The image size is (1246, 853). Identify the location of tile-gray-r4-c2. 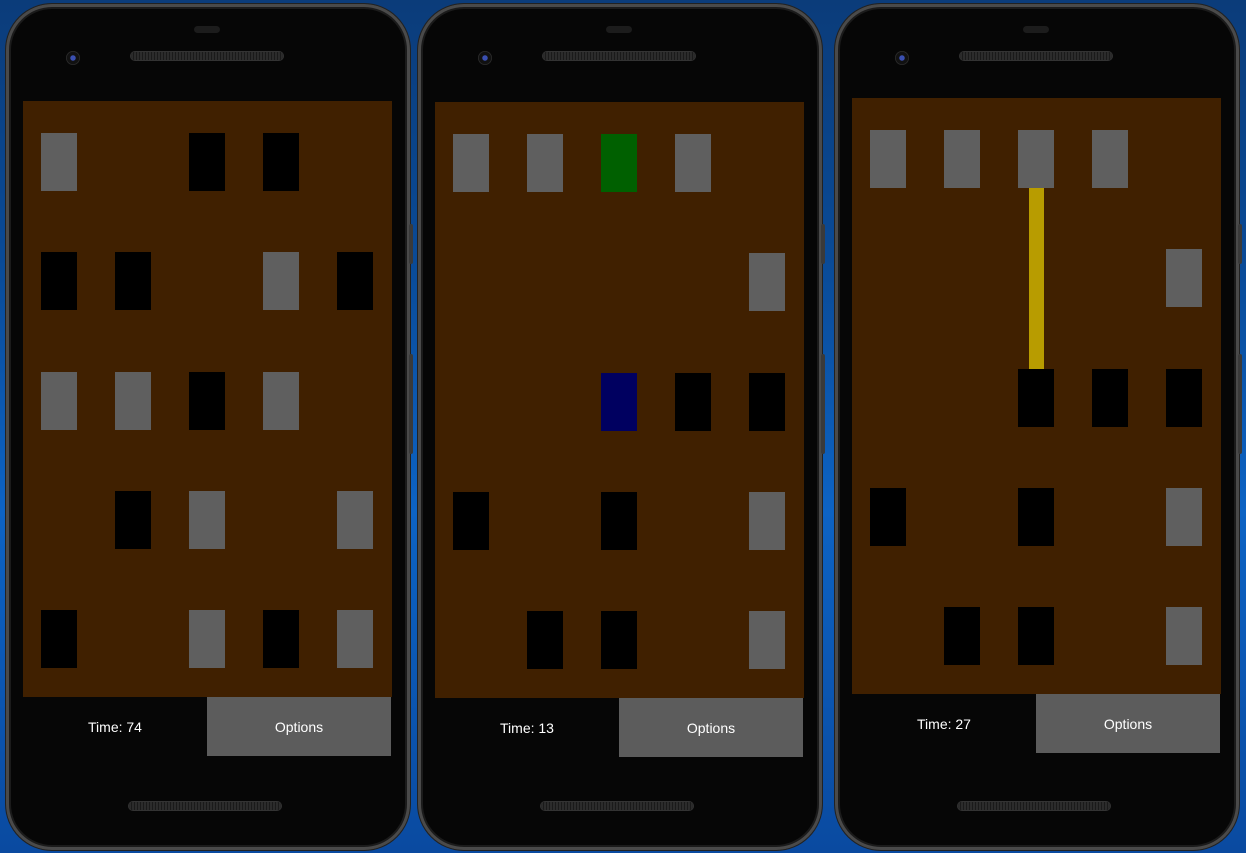
(207, 639).